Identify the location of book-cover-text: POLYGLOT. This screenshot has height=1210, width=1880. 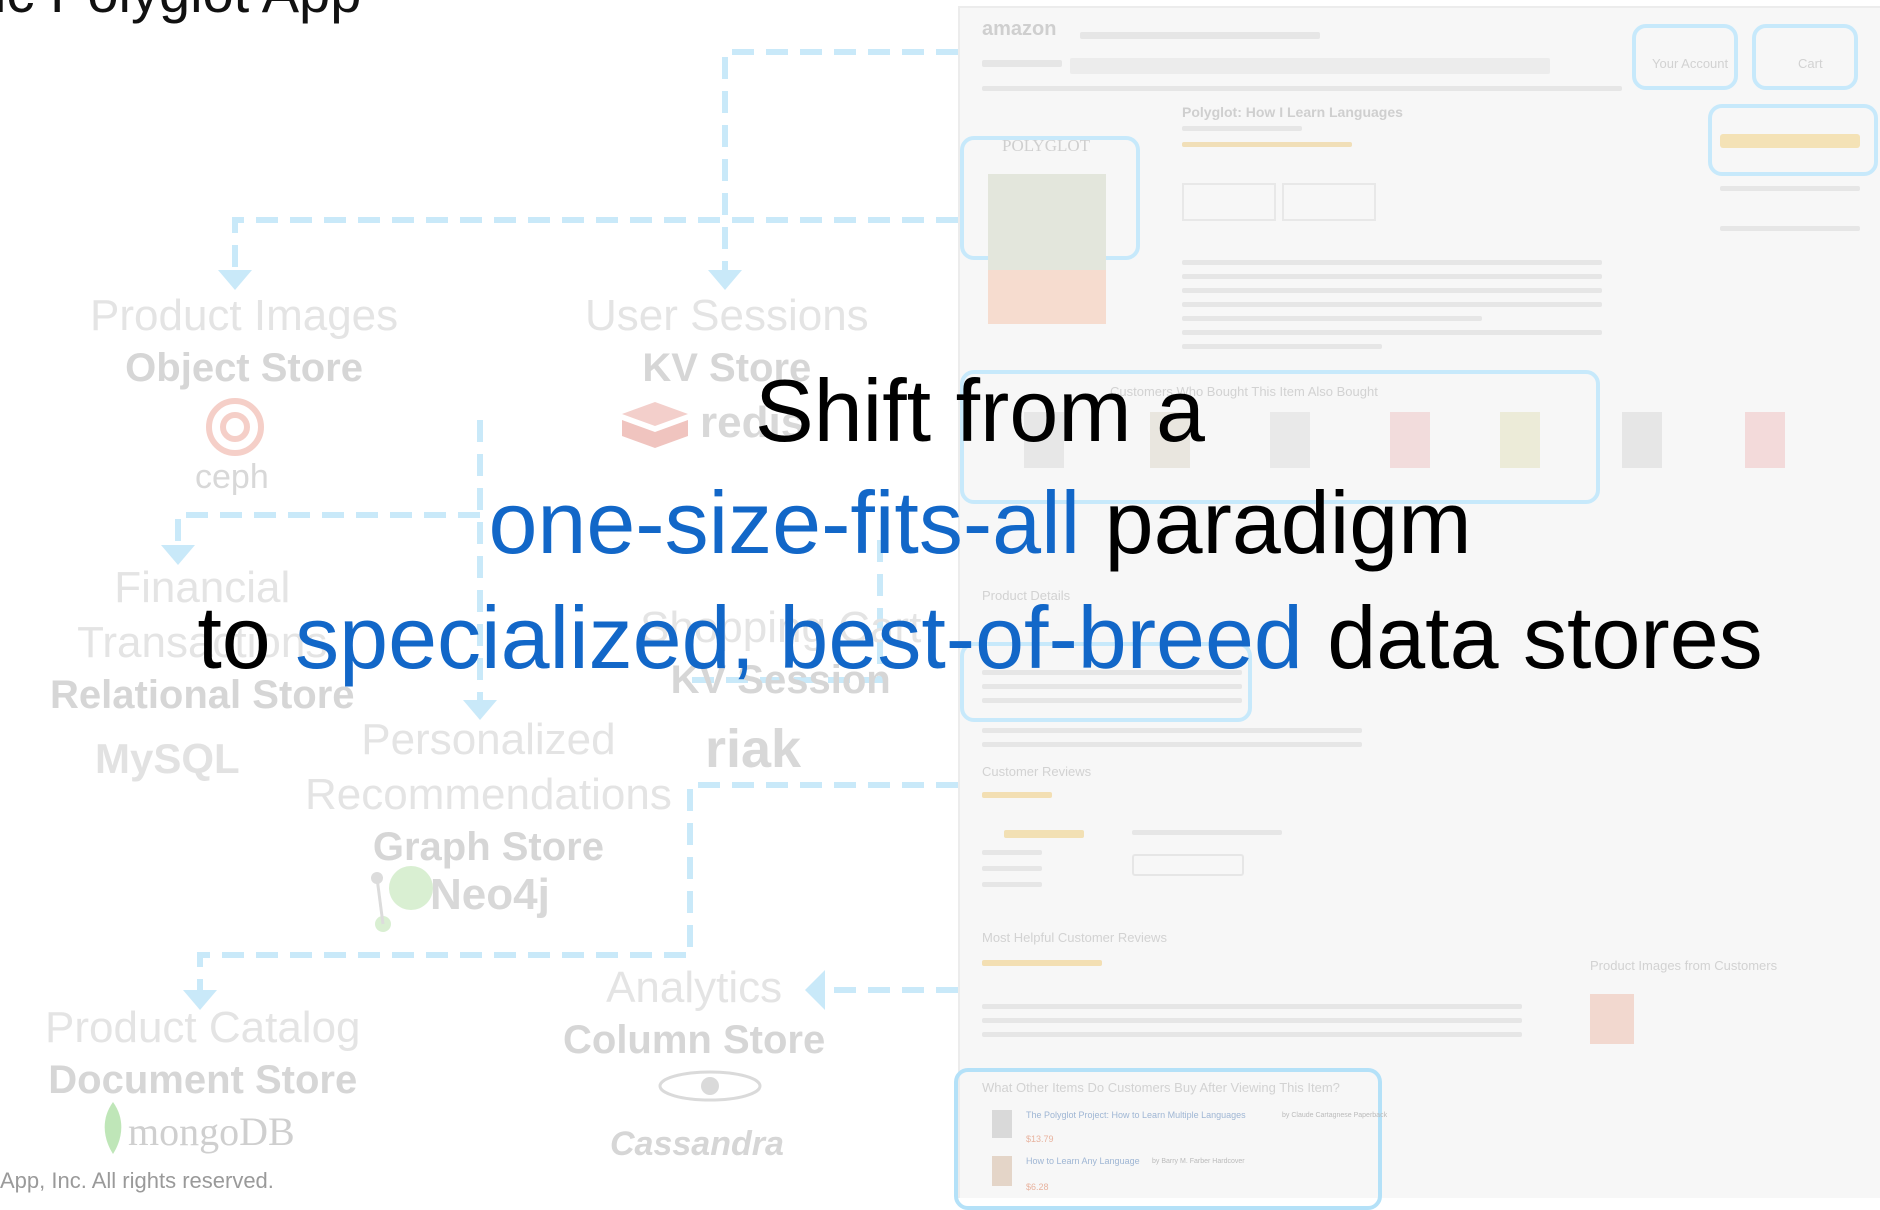
(1046, 145).